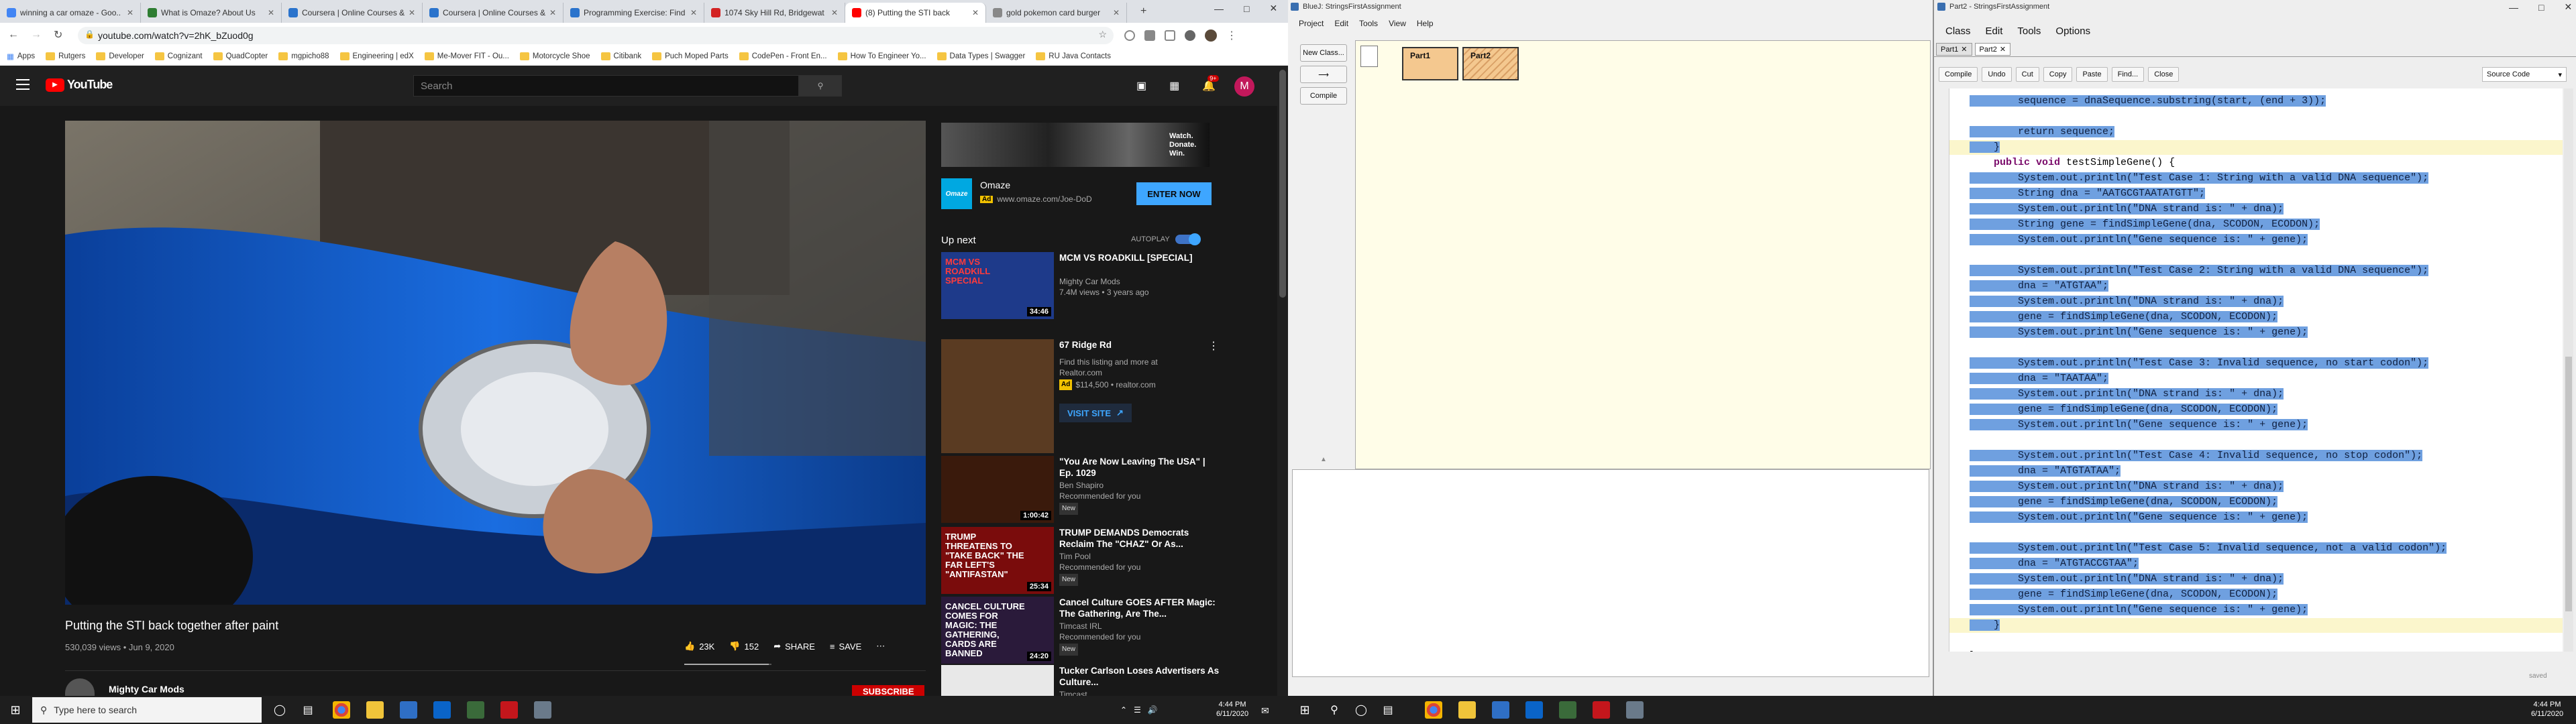  I want to click on video-thumbnail: MCM VS ROADKILL SPECIAL 34:46, so click(997, 285).